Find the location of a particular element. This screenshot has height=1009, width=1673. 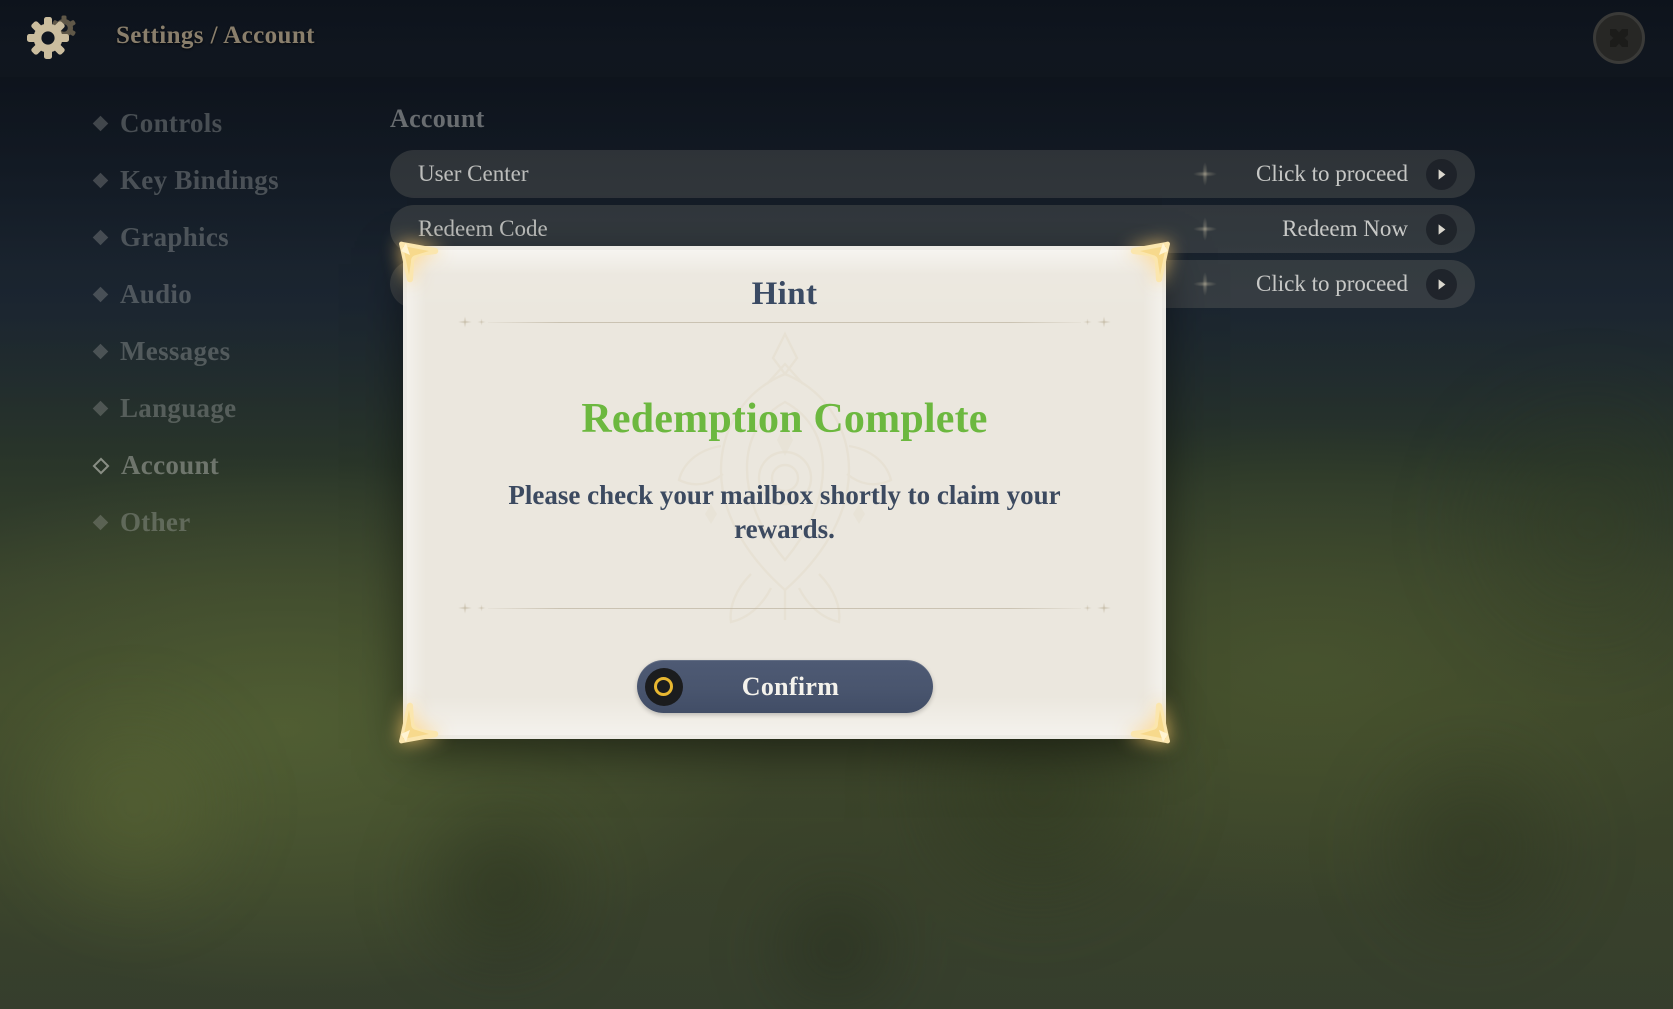

sidebar-item-label: Other is located at coordinates (155, 522).